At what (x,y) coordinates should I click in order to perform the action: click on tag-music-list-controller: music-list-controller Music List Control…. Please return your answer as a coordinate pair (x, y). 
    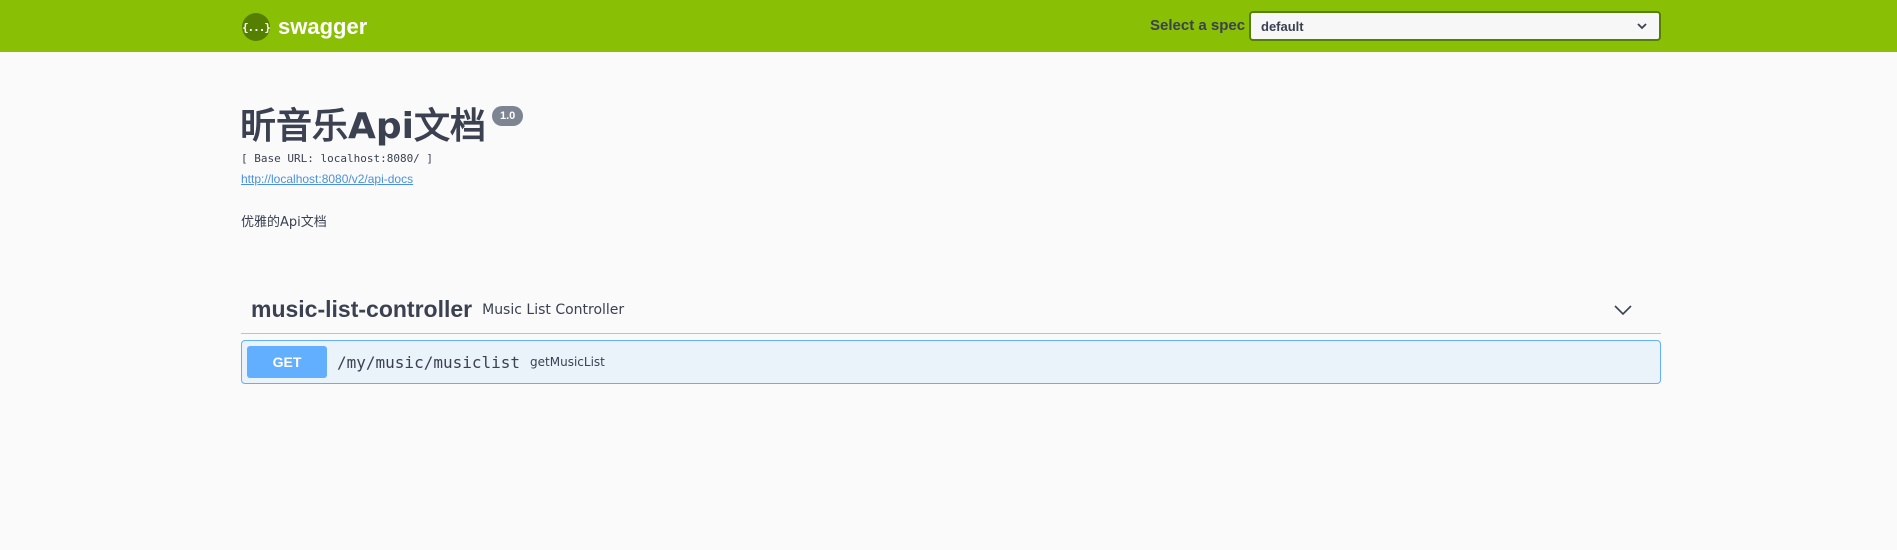
    Looking at the image, I should click on (951, 310).